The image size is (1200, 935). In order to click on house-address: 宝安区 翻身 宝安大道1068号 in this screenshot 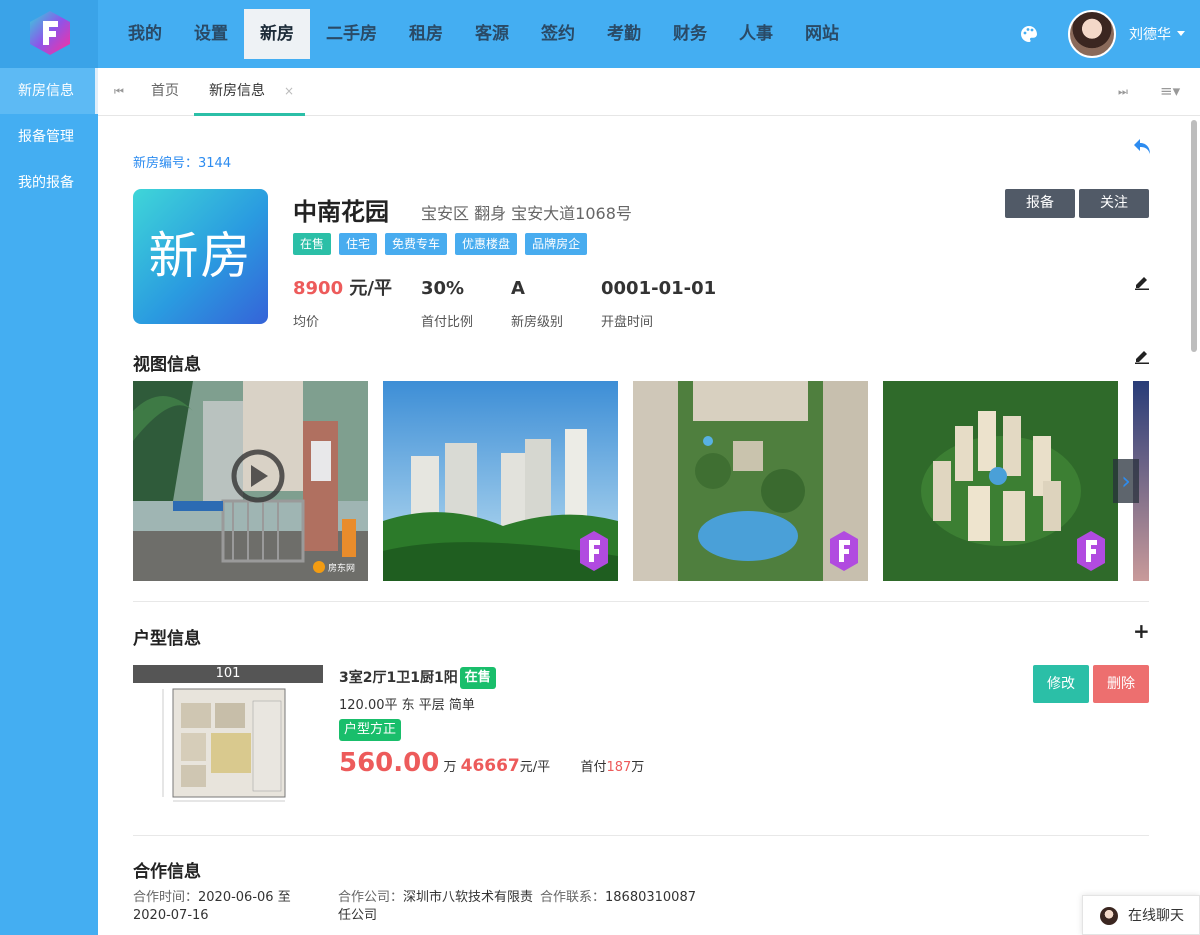, I will do `click(526, 213)`.